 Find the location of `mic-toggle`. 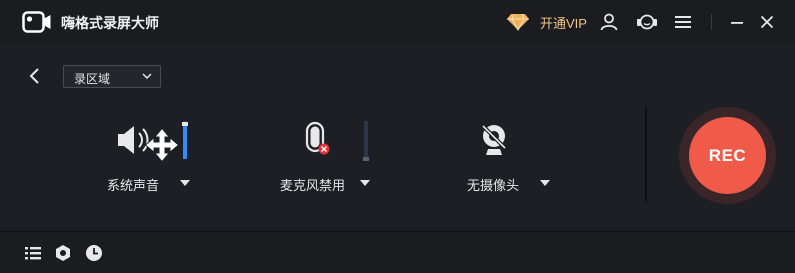

mic-toggle is located at coordinates (317, 140).